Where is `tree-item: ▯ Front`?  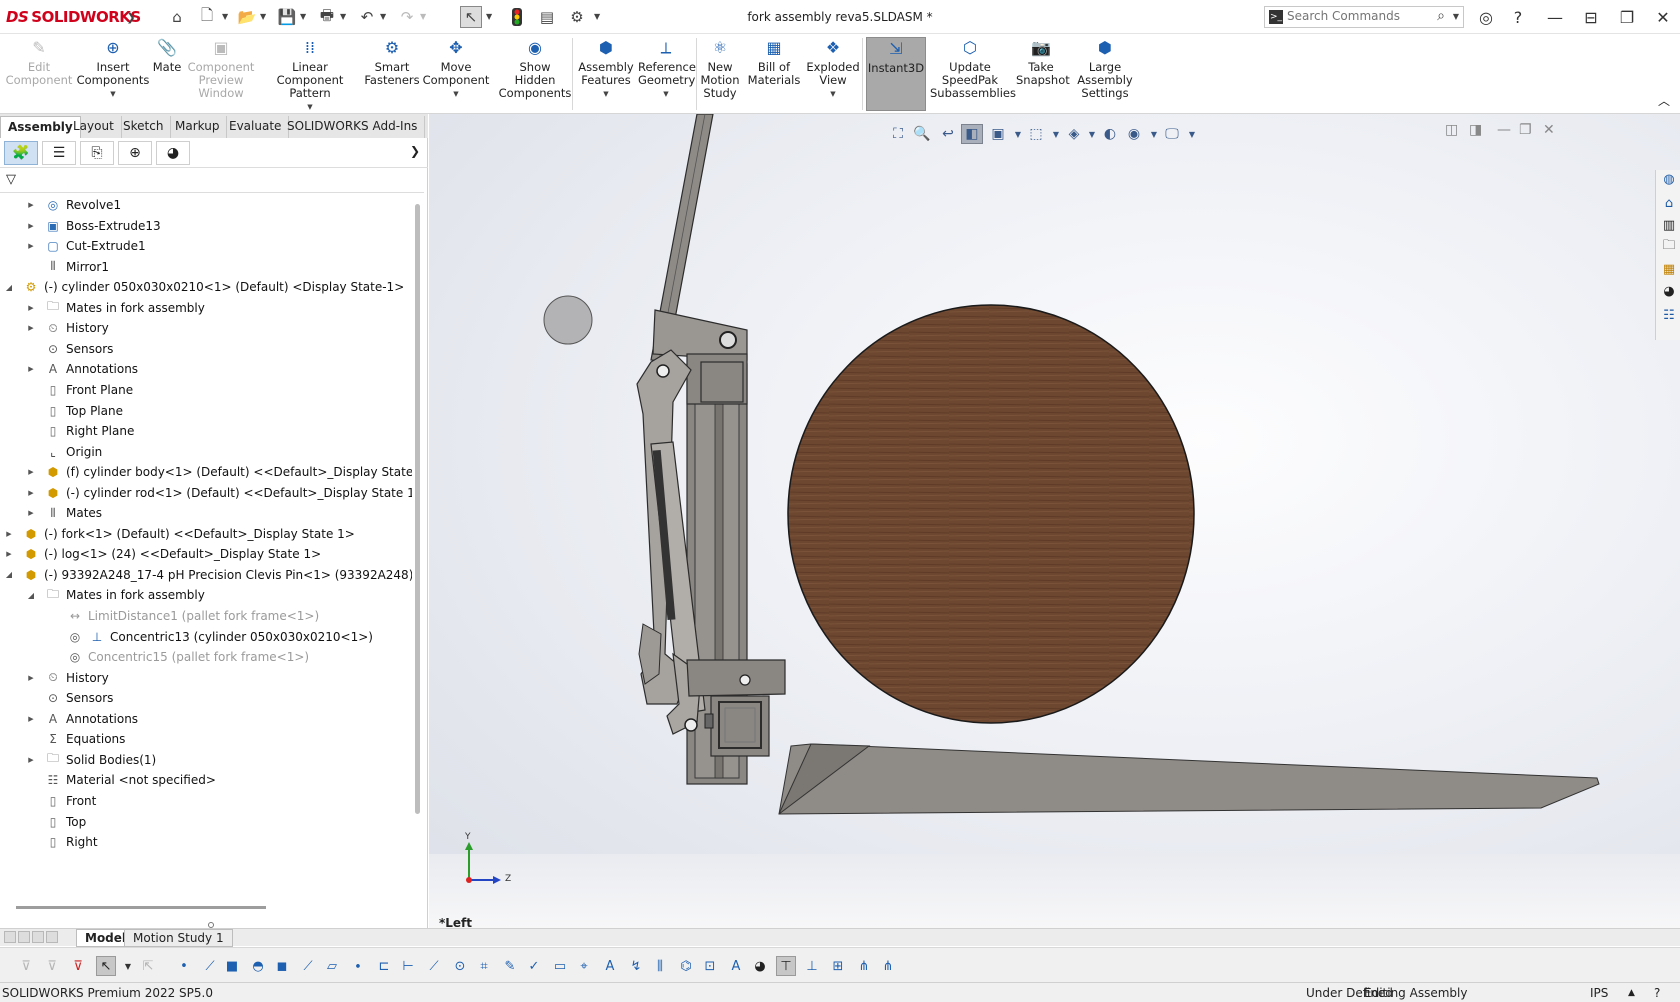
tree-item: ▯ Front is located at coordinates (205, 801).